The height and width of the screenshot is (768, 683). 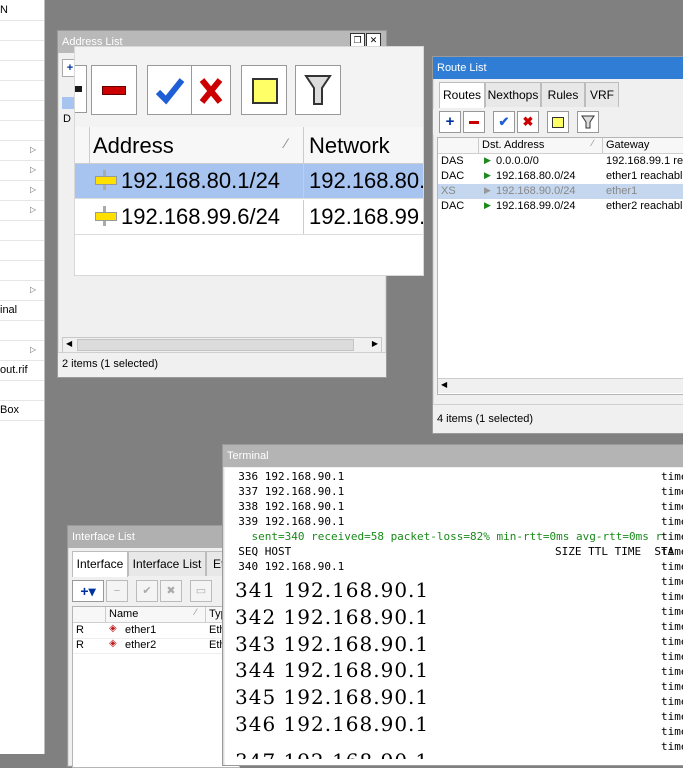 I want to click on submenu-arrow-icon: ▷, so click(x=33, y=169).